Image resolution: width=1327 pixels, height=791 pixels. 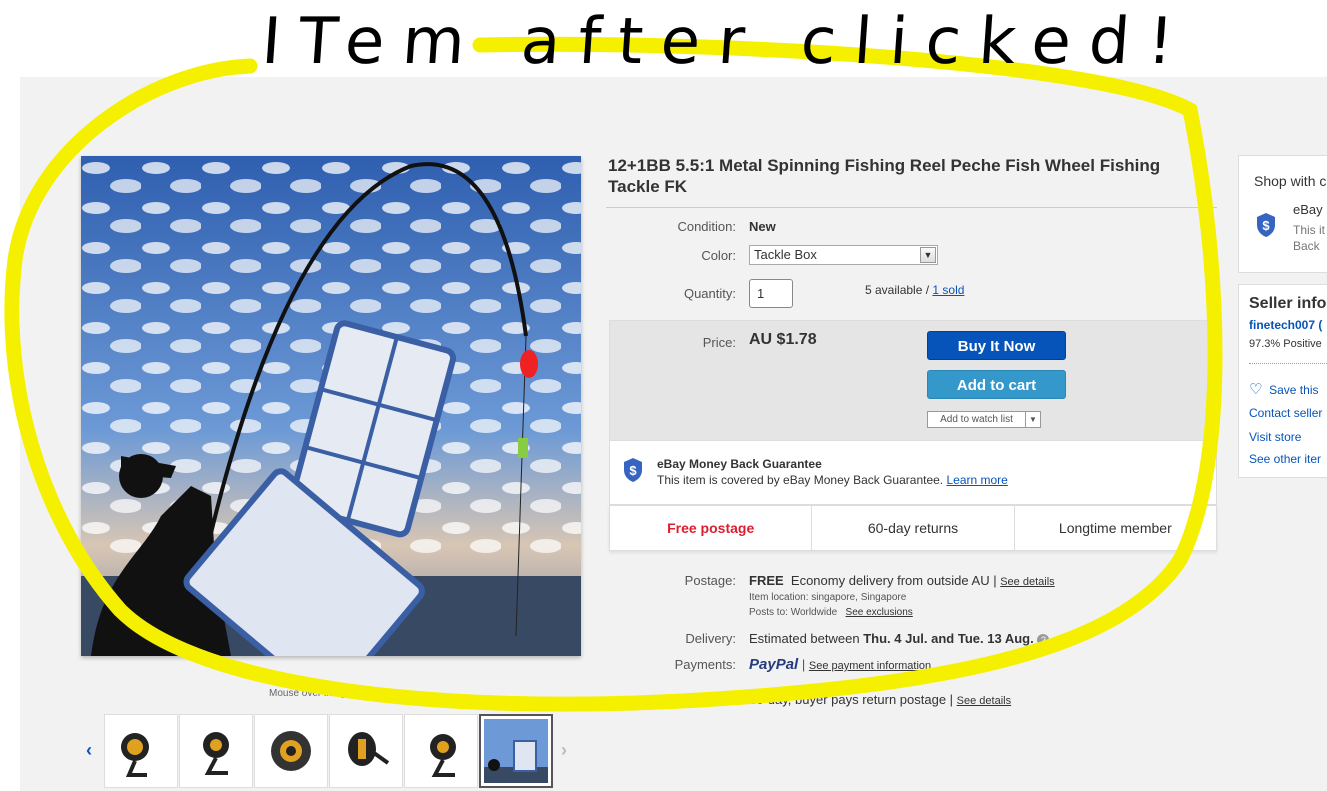 I want to click on chevron-down-icon: ▼, so click(x=928, y=255).